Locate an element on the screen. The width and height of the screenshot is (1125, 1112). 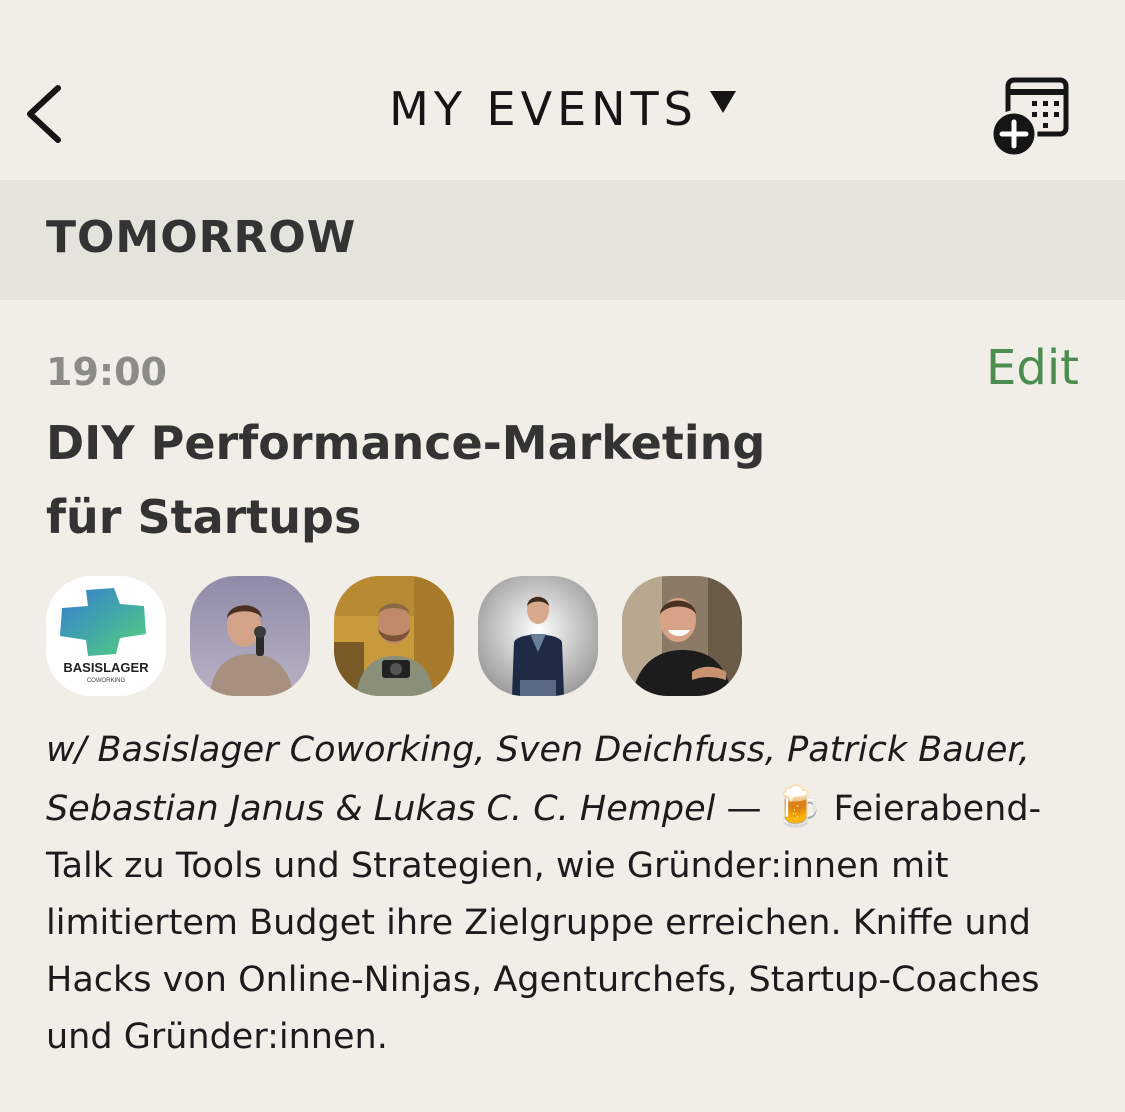
avatar-basislager-coworking: BASISLAGER COWORKING is located at coordinates (106, 636).